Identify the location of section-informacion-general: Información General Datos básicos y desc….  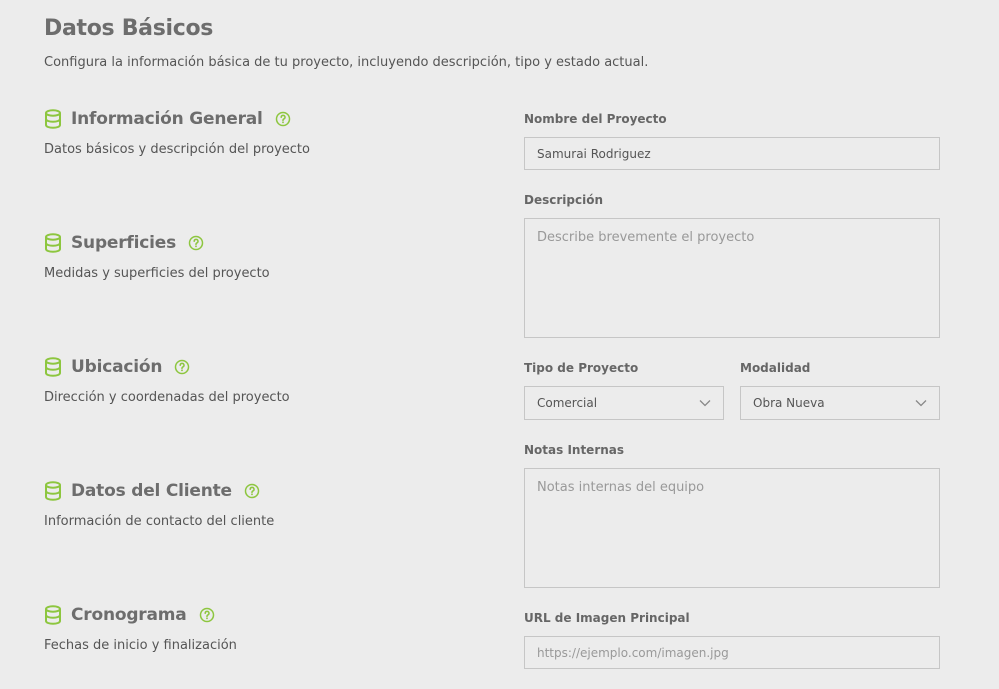
(254, 131).